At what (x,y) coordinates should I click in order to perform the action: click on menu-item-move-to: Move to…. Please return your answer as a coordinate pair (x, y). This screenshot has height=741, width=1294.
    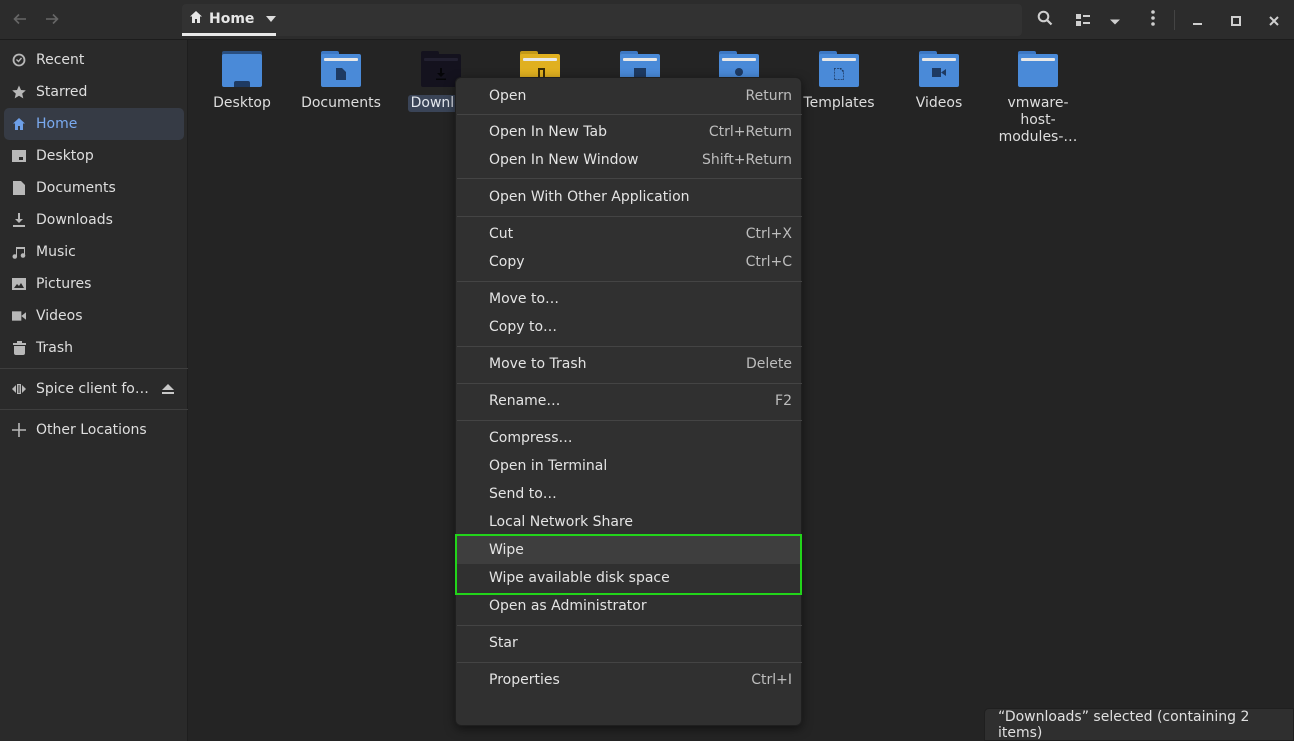
    Looking at the image, I should click on (629, 299).